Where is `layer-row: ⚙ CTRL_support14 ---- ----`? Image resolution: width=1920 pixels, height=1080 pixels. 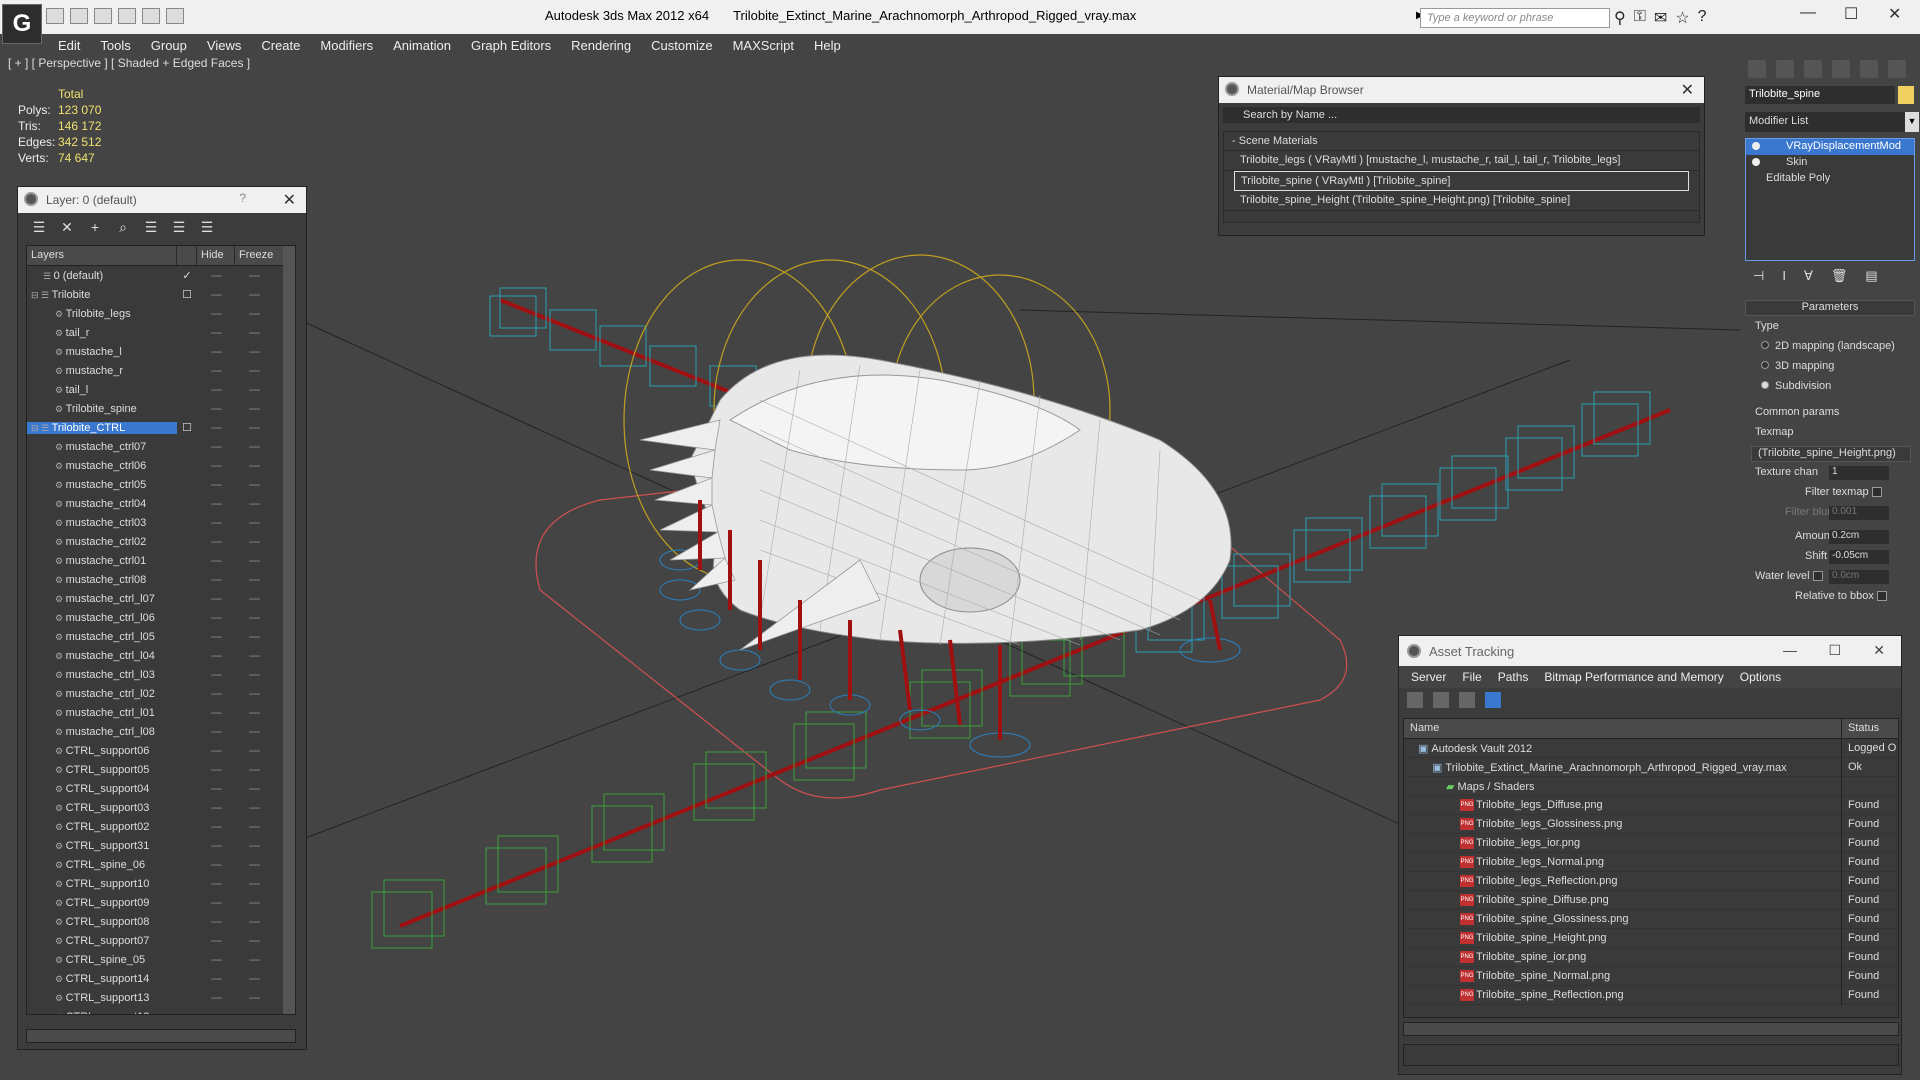 layer-row: ⚙ CTRL_support14 ---- ---- is located at coordinates (161, 978).